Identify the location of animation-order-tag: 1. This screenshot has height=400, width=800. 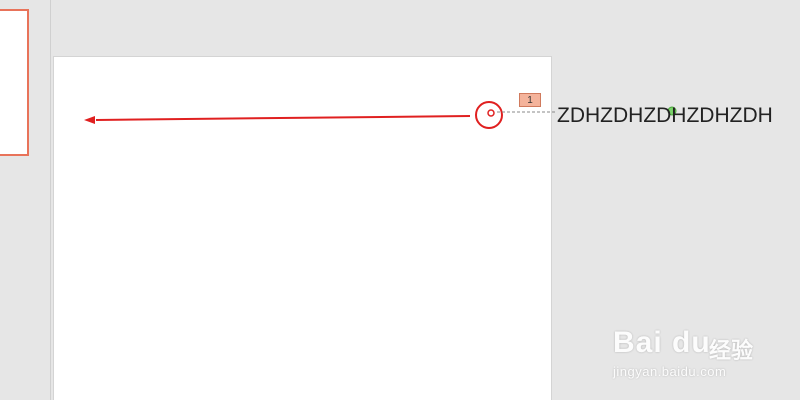
(530, 100).